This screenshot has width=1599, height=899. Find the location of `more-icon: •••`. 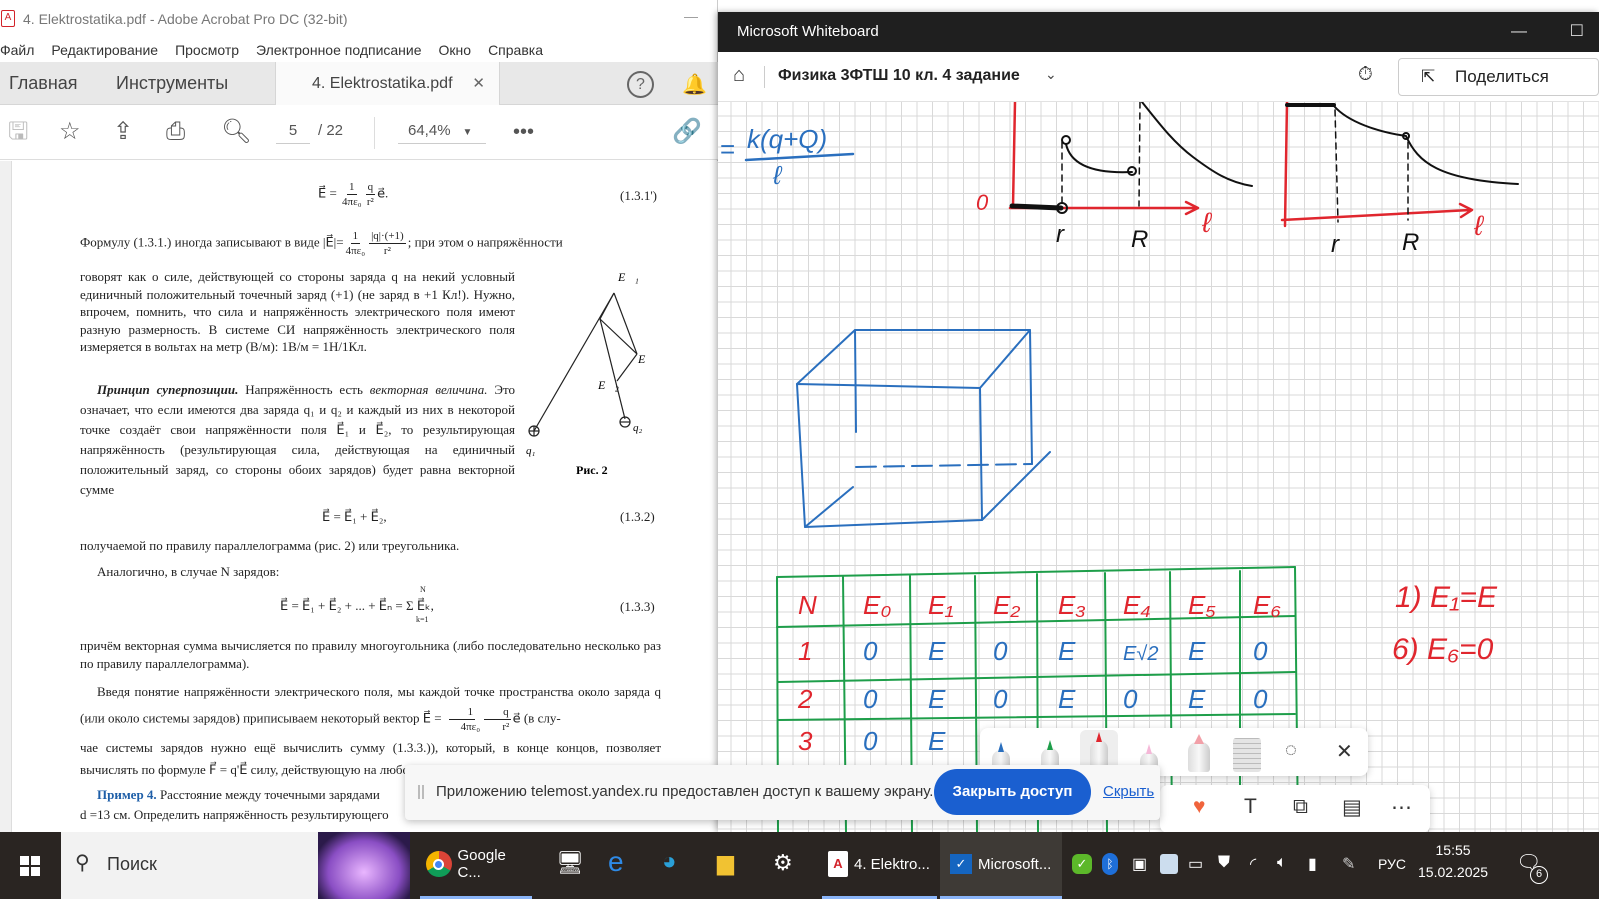

more-icon: ••• is located at coordinates (523, 132).